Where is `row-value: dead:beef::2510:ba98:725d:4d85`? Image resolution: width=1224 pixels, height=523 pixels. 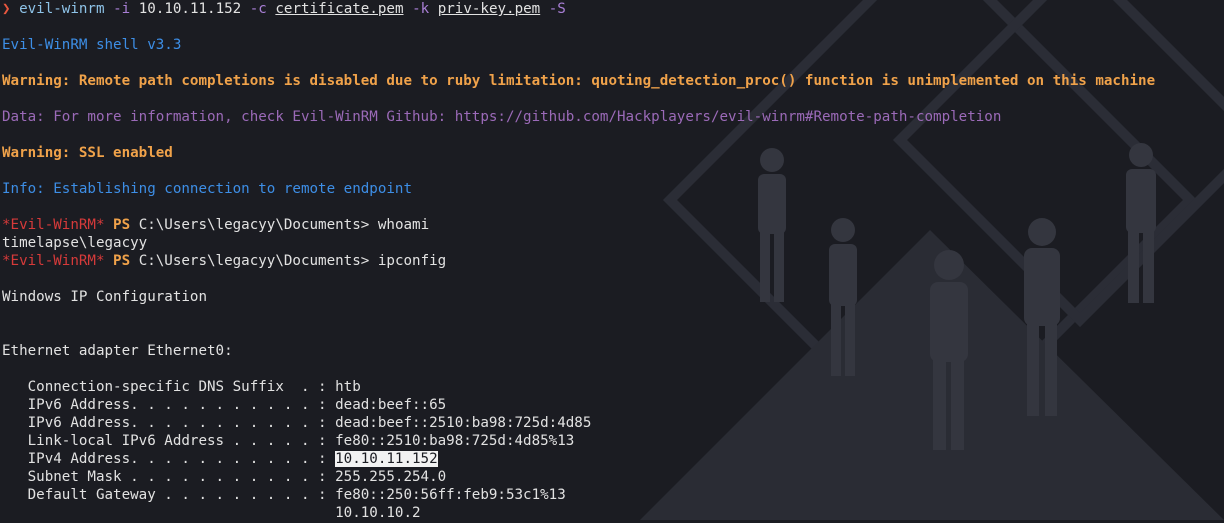
row-value: dead:beef::2510:ba98:725d:4d85 is located at coordinates (463, 423).